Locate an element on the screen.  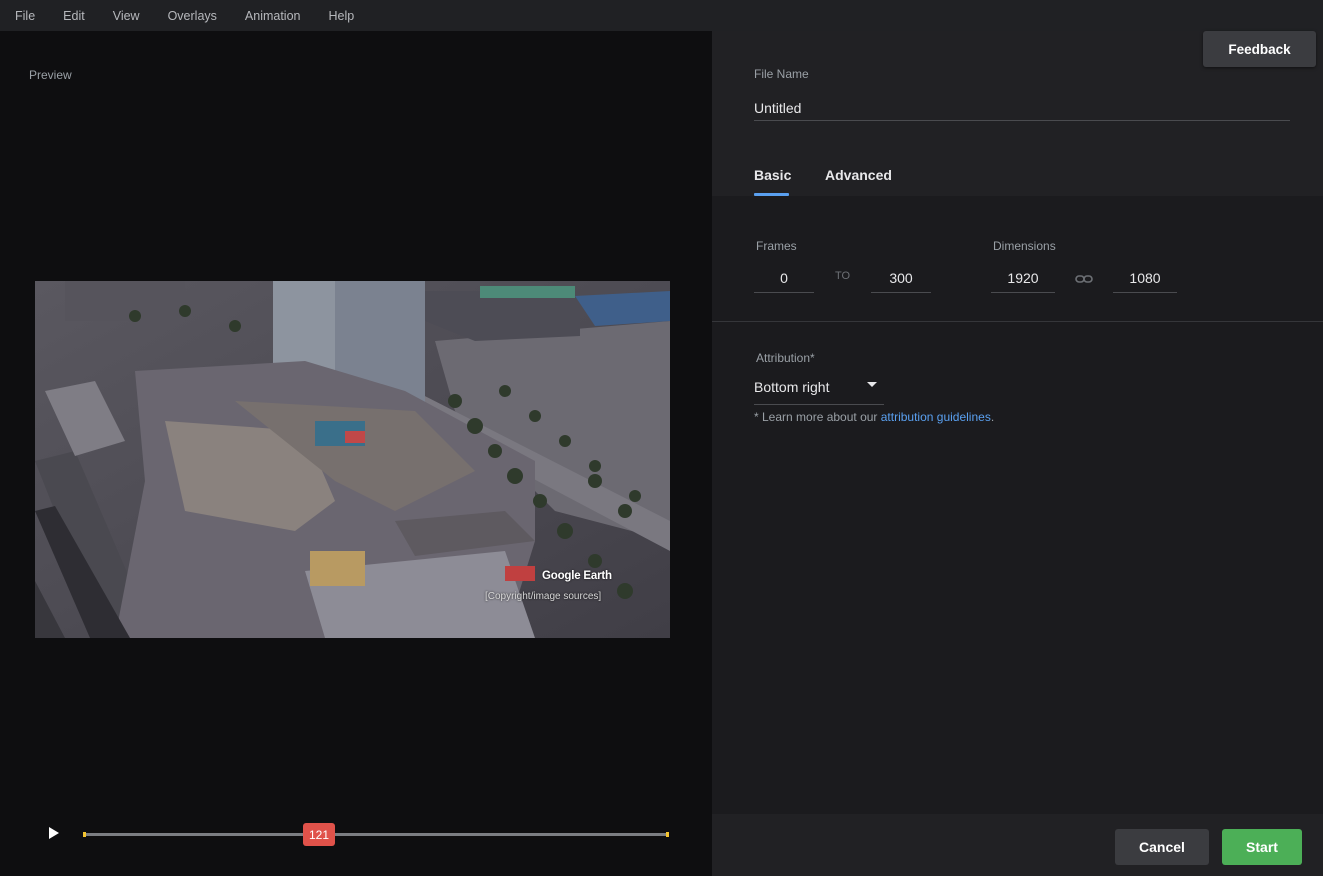
start-button: Start is located at coordinates (1262, 847).